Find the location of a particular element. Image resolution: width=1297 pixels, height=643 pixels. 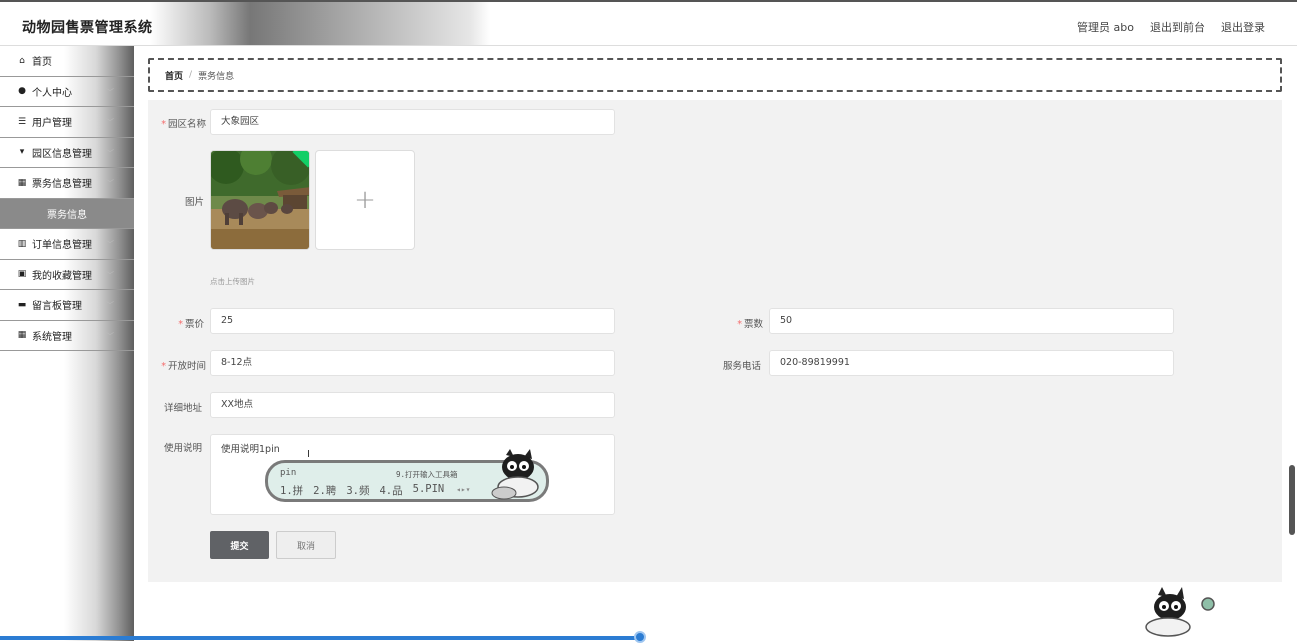

uploaded-image is located at coordinates (260, 200).